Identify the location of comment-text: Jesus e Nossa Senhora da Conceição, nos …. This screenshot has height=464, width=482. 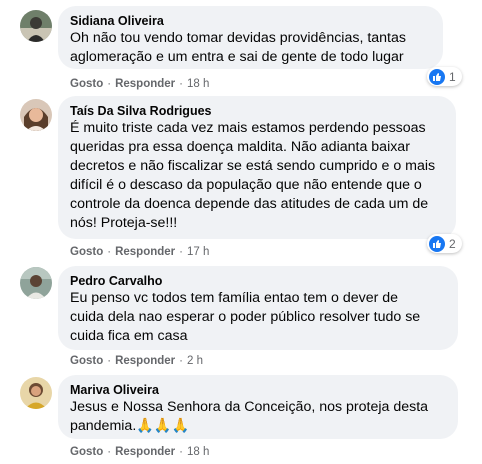
(249, 416).